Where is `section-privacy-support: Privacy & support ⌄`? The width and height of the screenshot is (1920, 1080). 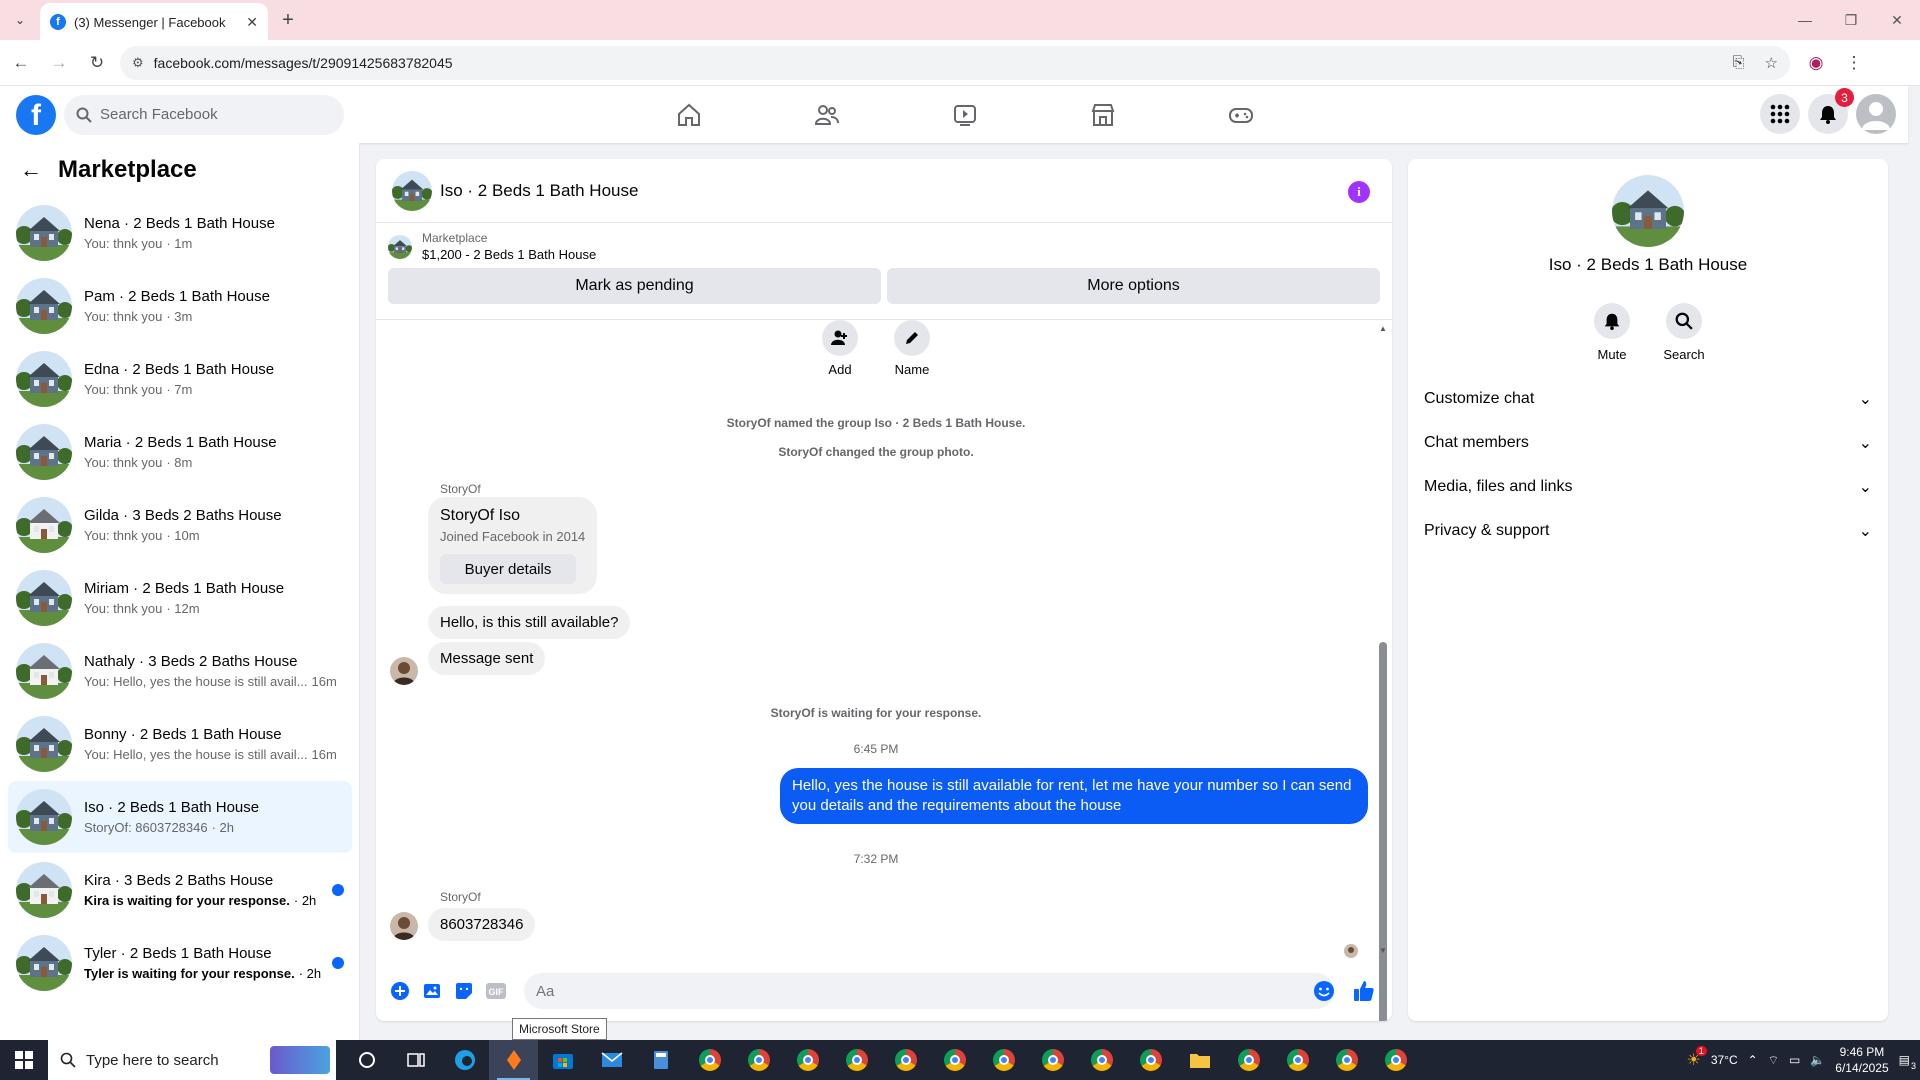
section-privacy-support: Privacy & support ⌄ is located at coordinates (1648, 531).